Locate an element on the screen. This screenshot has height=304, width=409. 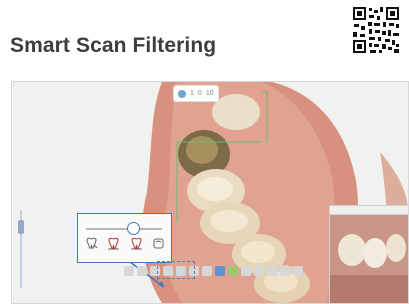
filter-callout-panel is located at coordinates (124, 238).